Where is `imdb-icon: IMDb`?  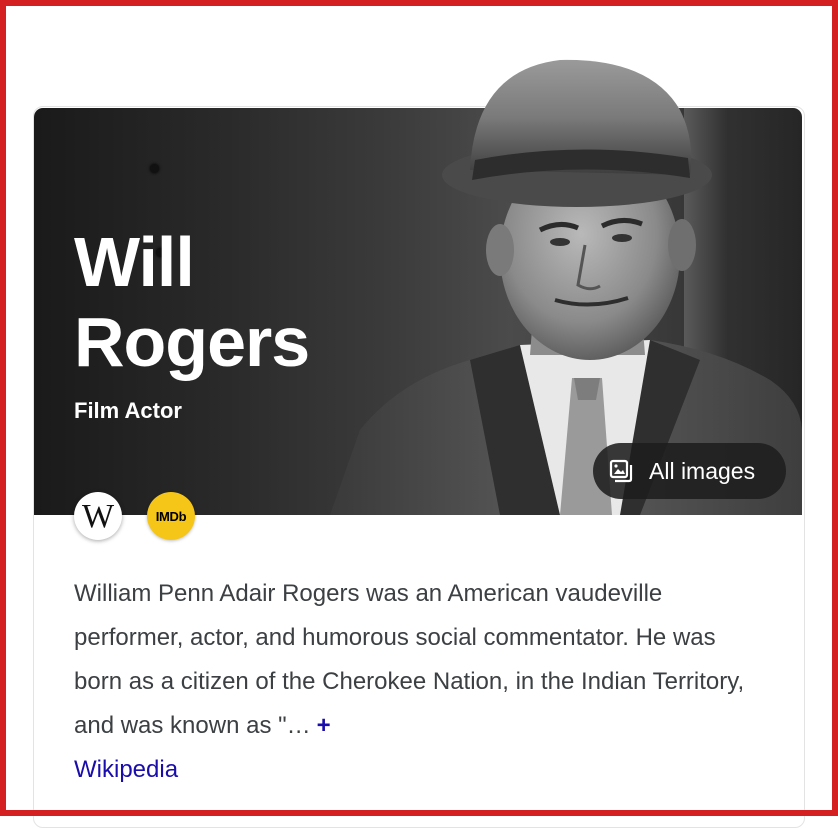
imdb-icon: IMDb is located at coordinates (171, 516).